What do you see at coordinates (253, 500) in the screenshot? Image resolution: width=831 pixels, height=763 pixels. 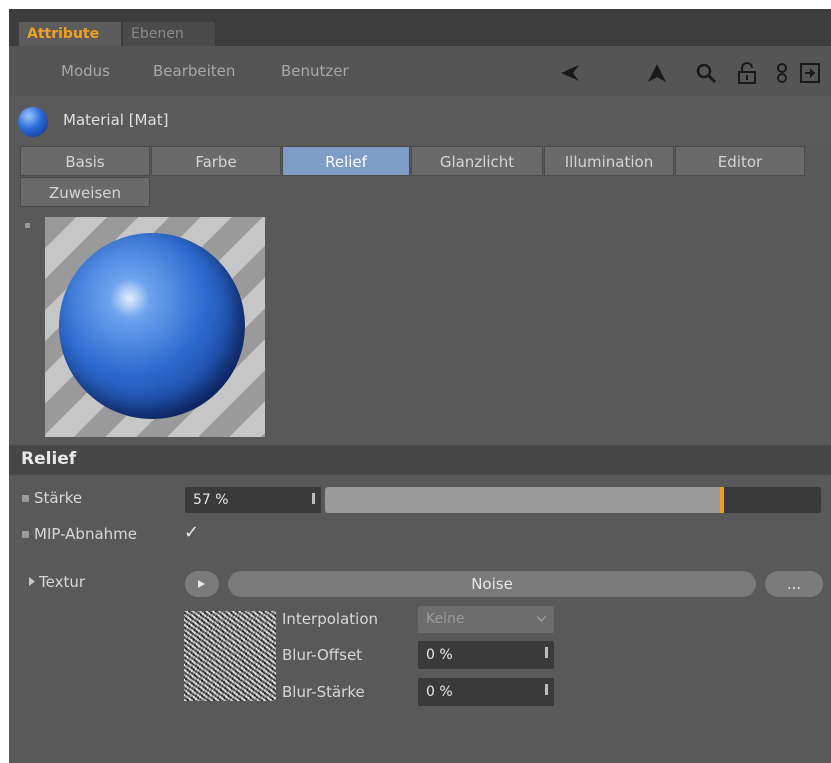 I see `staerke-input: 57 %` at bounding box center [253, 500].